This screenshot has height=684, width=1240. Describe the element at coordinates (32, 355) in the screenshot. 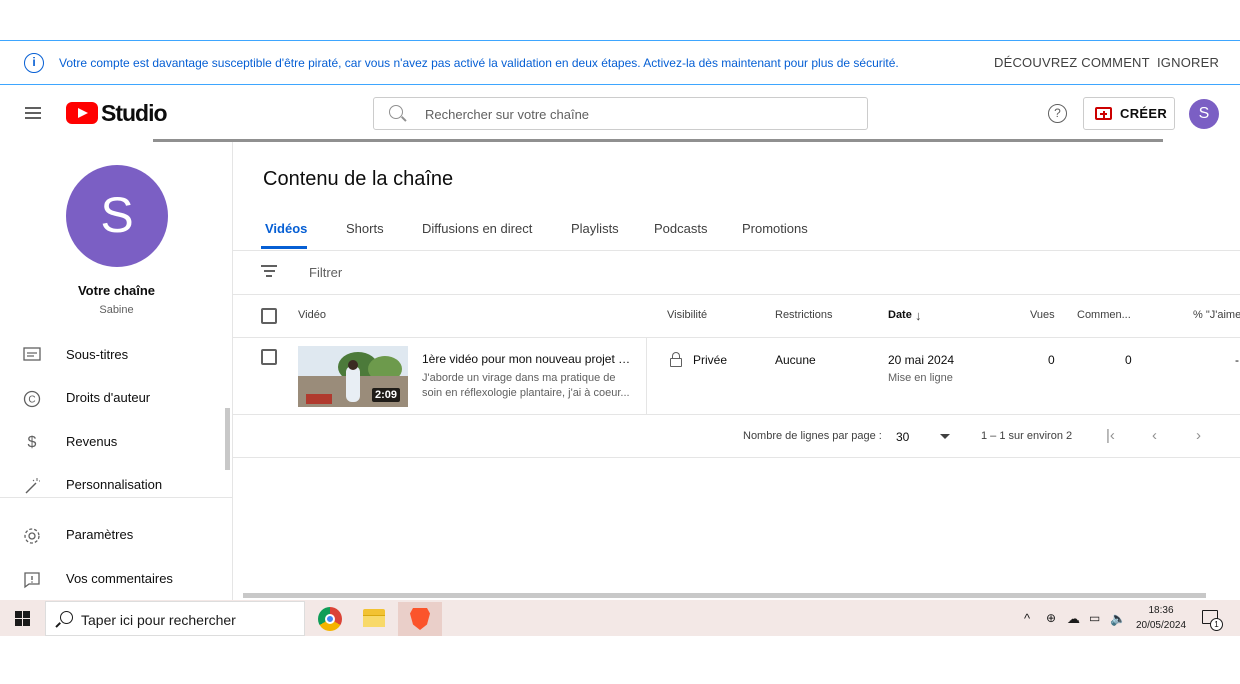

I see `subtitles-icon` at that location.